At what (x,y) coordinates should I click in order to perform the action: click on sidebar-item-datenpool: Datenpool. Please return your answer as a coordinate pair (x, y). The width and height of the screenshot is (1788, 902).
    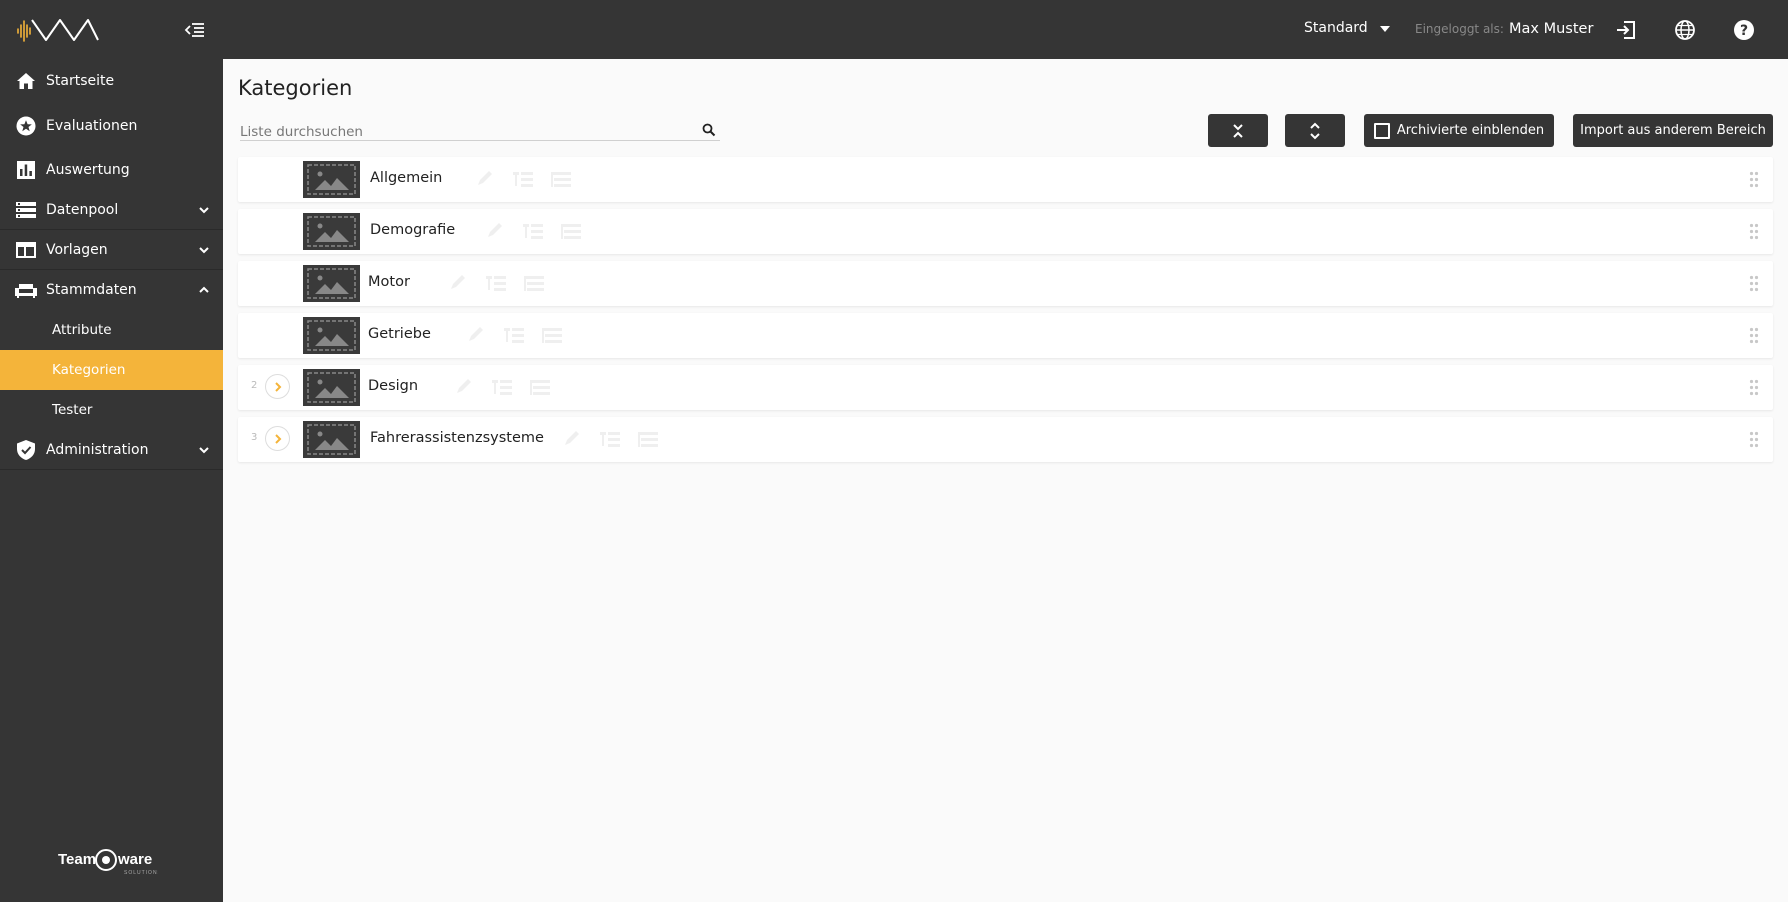
    Looking at the image, I should click on (111, 210).